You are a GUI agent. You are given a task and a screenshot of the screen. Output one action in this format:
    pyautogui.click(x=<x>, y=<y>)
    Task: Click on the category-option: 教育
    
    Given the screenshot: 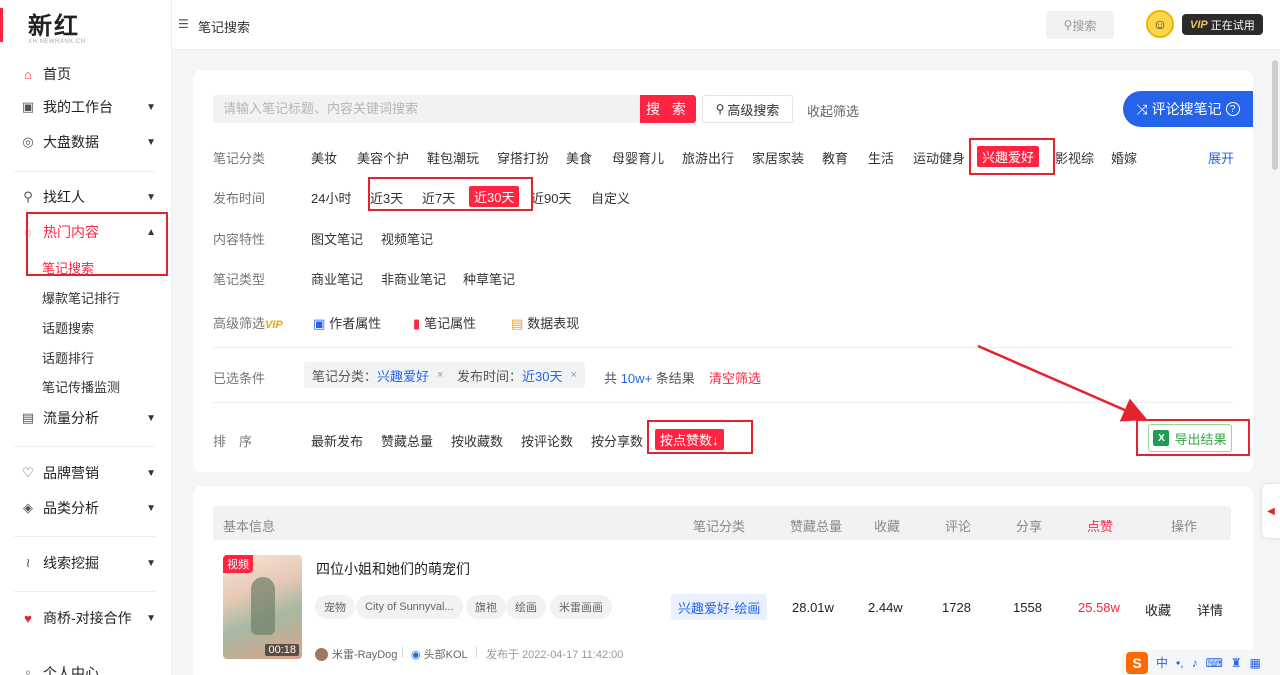 What is the action you would take?
    pyautogui.click(x=835, y=157)
    